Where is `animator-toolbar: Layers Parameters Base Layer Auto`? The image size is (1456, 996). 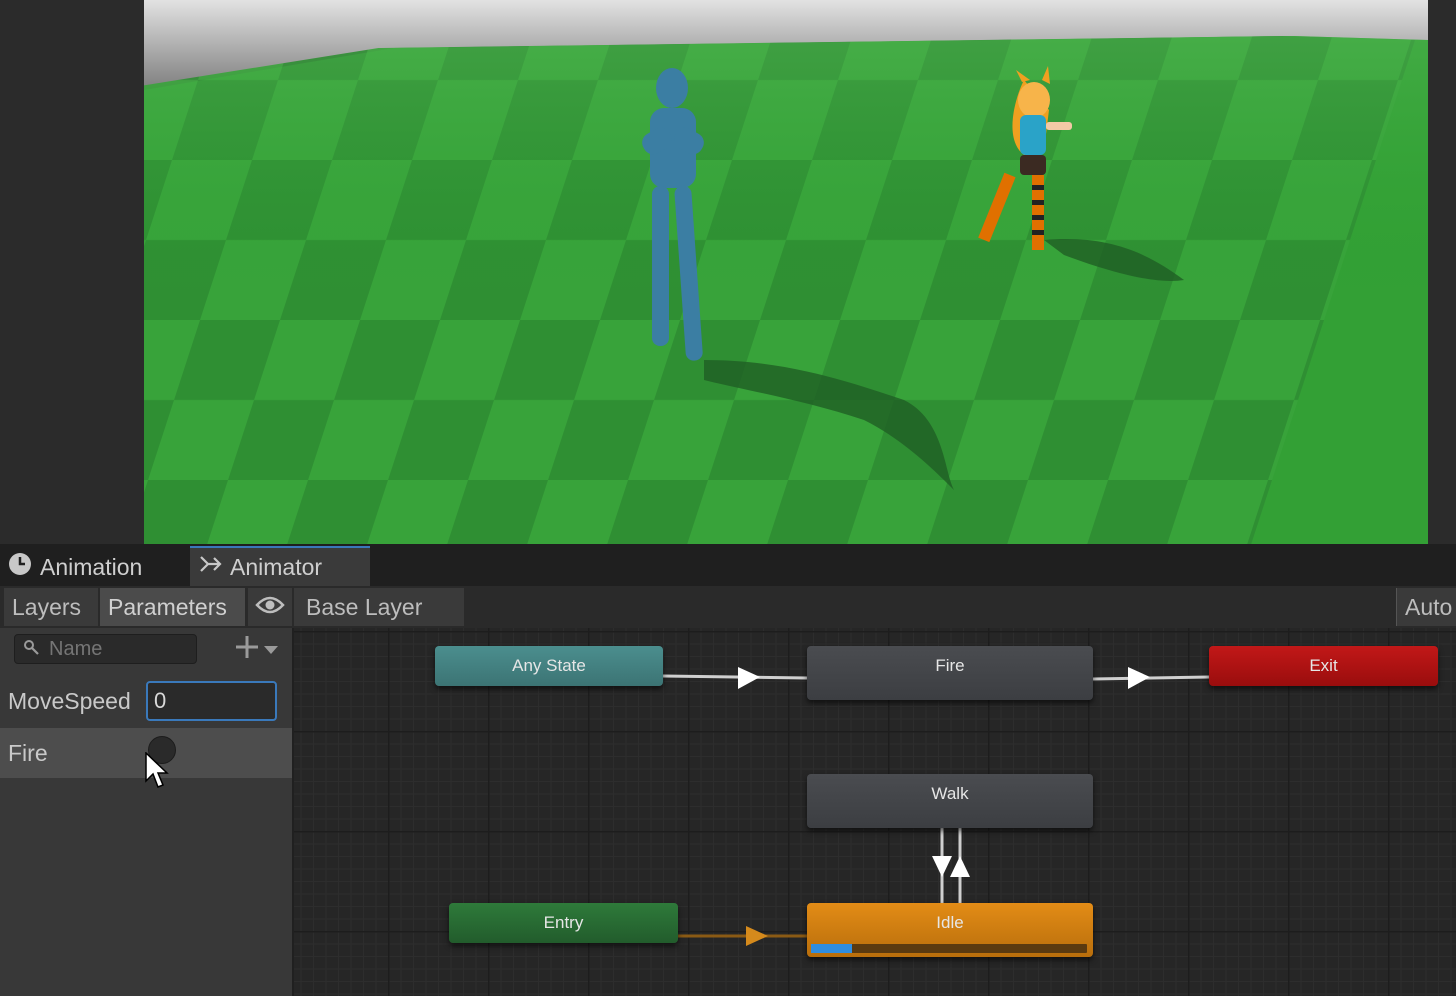 animator-toolbar: Layers Parameters Base Layer Auto is located at coordinates (728, 607).